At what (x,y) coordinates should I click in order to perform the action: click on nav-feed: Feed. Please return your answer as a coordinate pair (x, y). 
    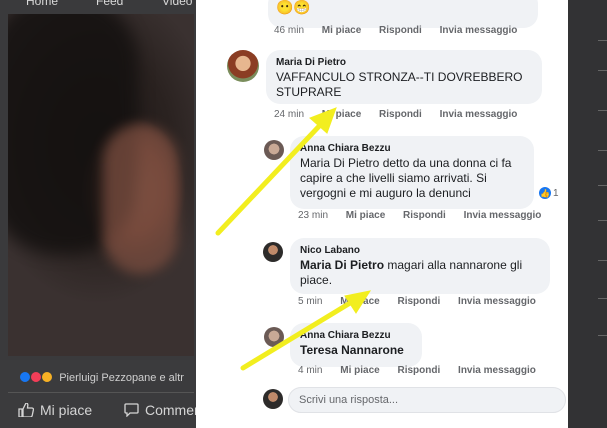
    Looking at the image, I should click on (109, 4).